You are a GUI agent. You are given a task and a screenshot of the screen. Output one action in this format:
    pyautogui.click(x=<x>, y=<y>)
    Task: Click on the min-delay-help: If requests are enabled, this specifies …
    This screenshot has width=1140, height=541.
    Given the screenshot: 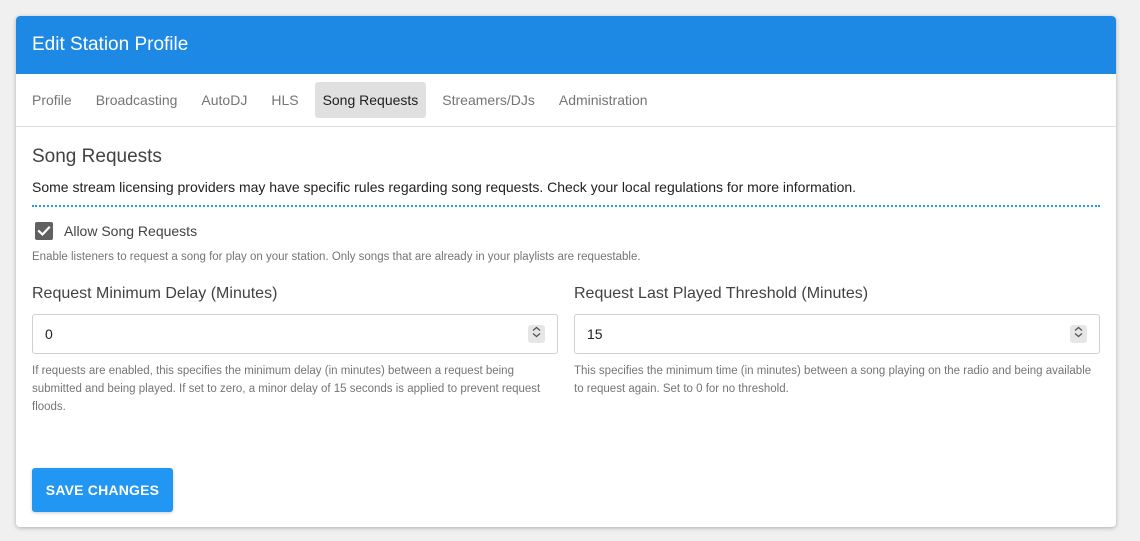 What is the action you would take?
    pyautogui.click(x=286, y=389)
    